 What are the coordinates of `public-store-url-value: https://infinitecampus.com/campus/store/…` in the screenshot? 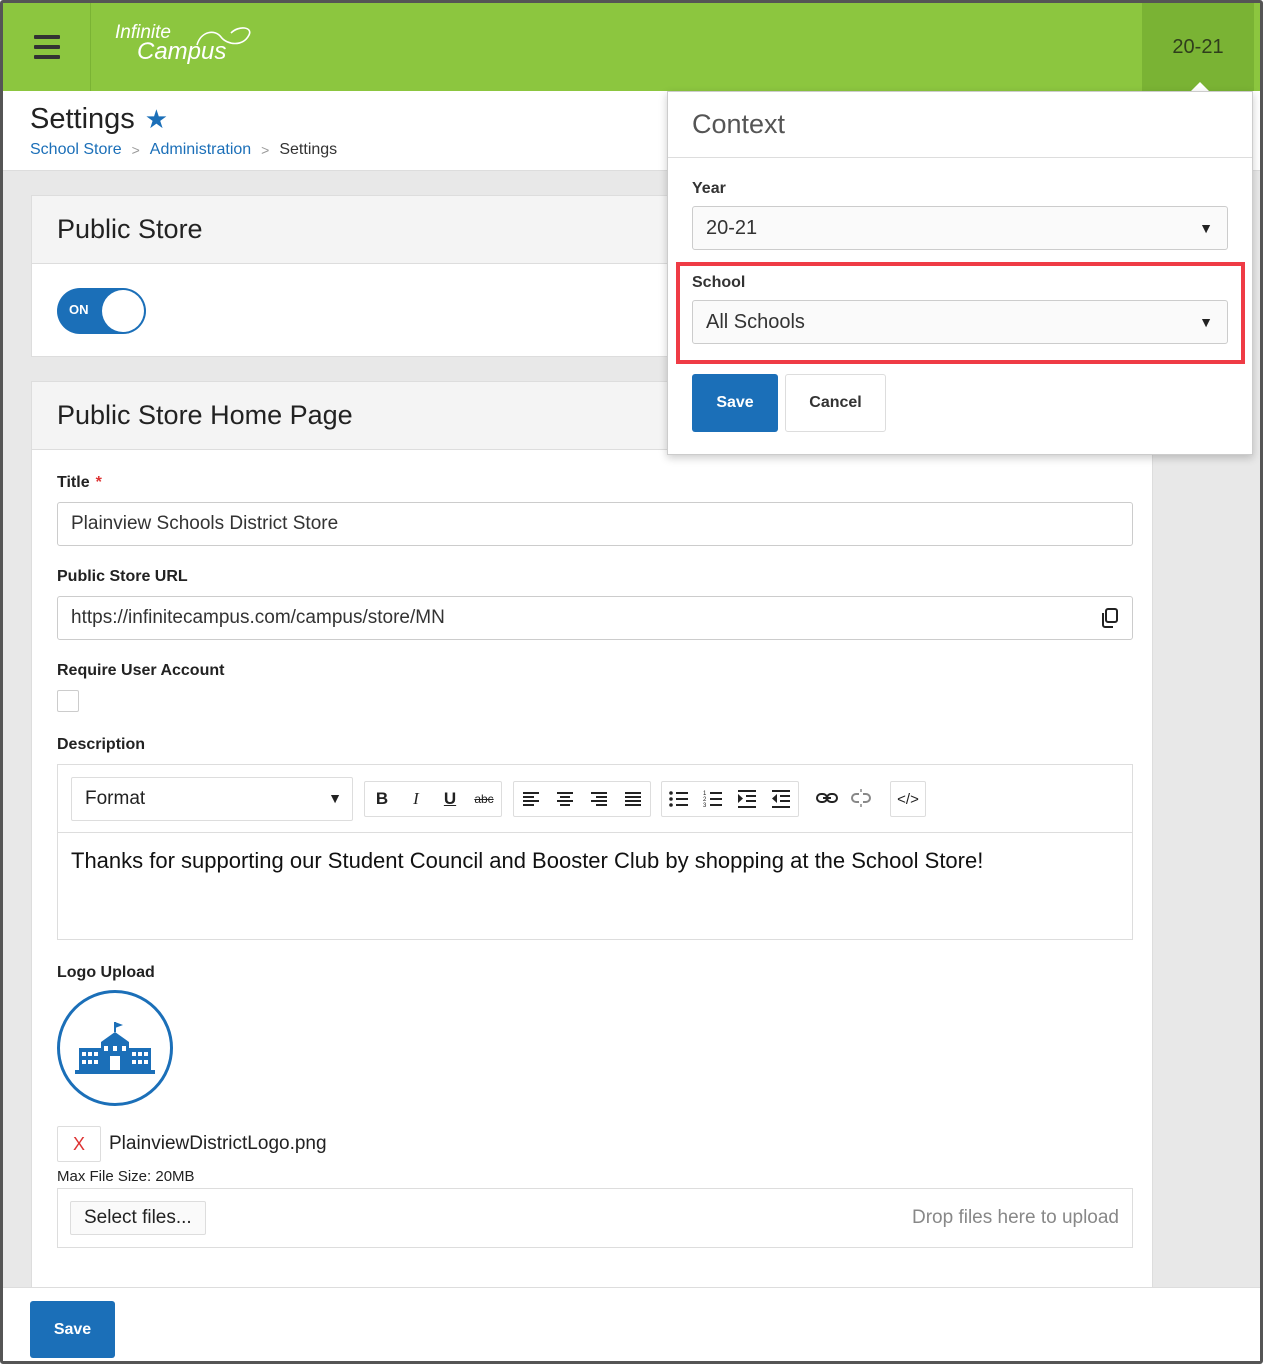 It's located at (258, 617).